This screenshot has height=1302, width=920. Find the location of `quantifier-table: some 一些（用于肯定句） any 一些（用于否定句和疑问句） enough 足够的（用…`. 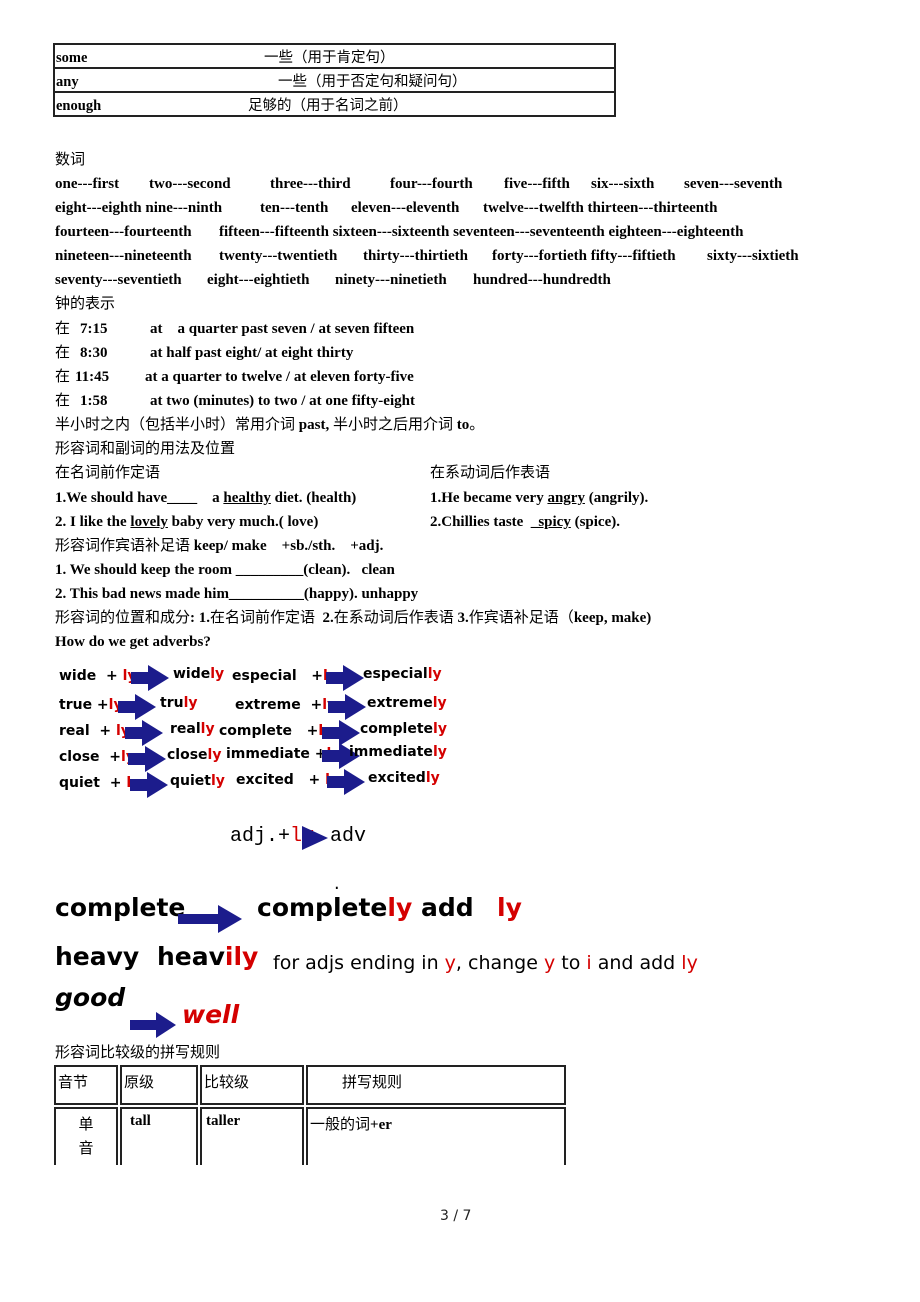

quantifier-table: some 一些（用于肯定句） any 一些（用于否定句和疑问句） enough 足够的（用… is located at coordinates (334, 80).